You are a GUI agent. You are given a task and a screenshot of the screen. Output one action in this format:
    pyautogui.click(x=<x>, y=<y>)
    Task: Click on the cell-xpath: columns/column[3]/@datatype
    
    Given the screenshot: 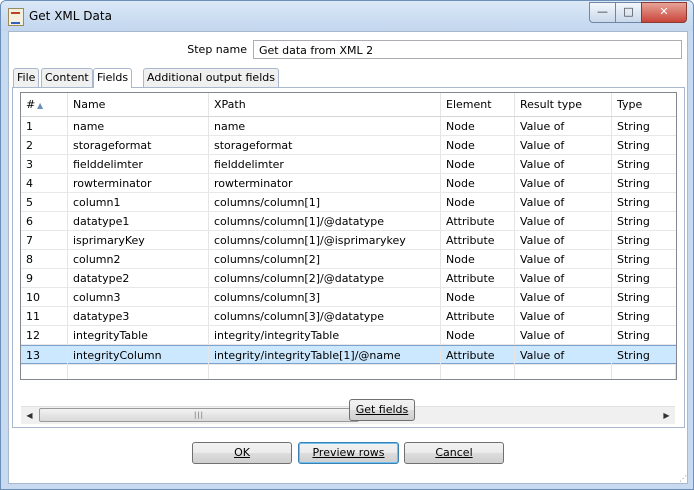 What is the action you would take?
    pyautogui.click(x=325, y=316)
    